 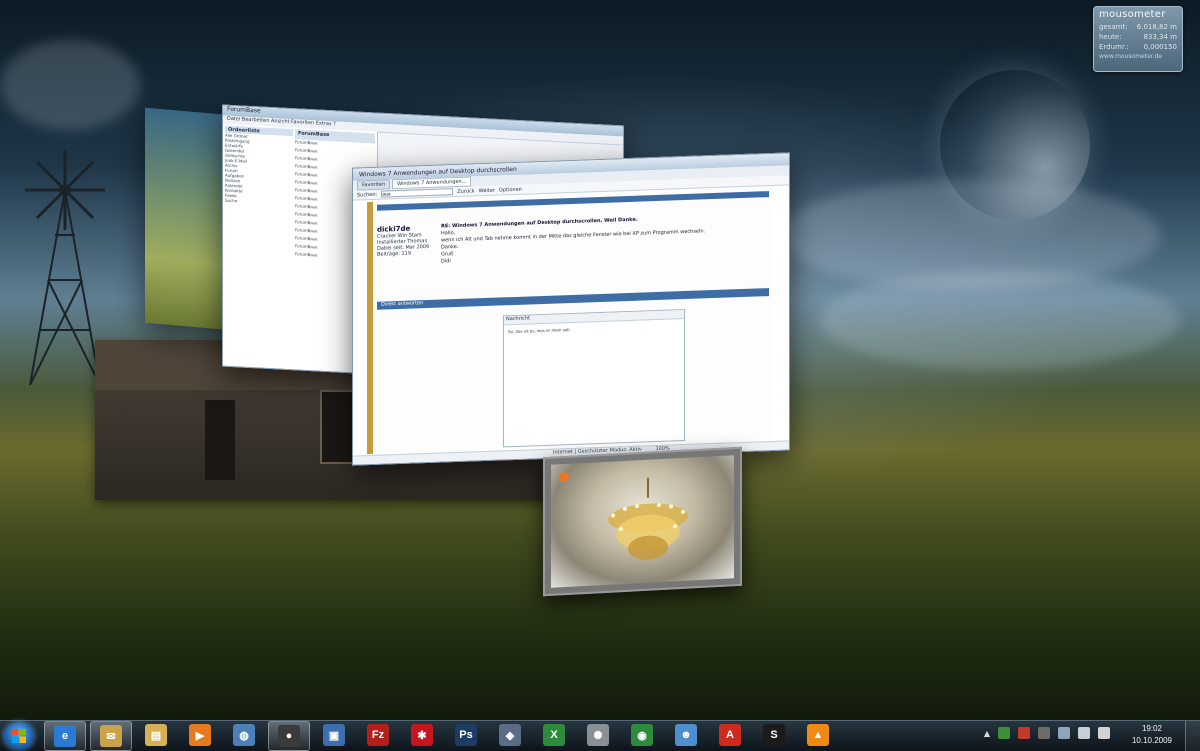 I want to click on filezilla-icon: Fz, so click(x=378, y=735).